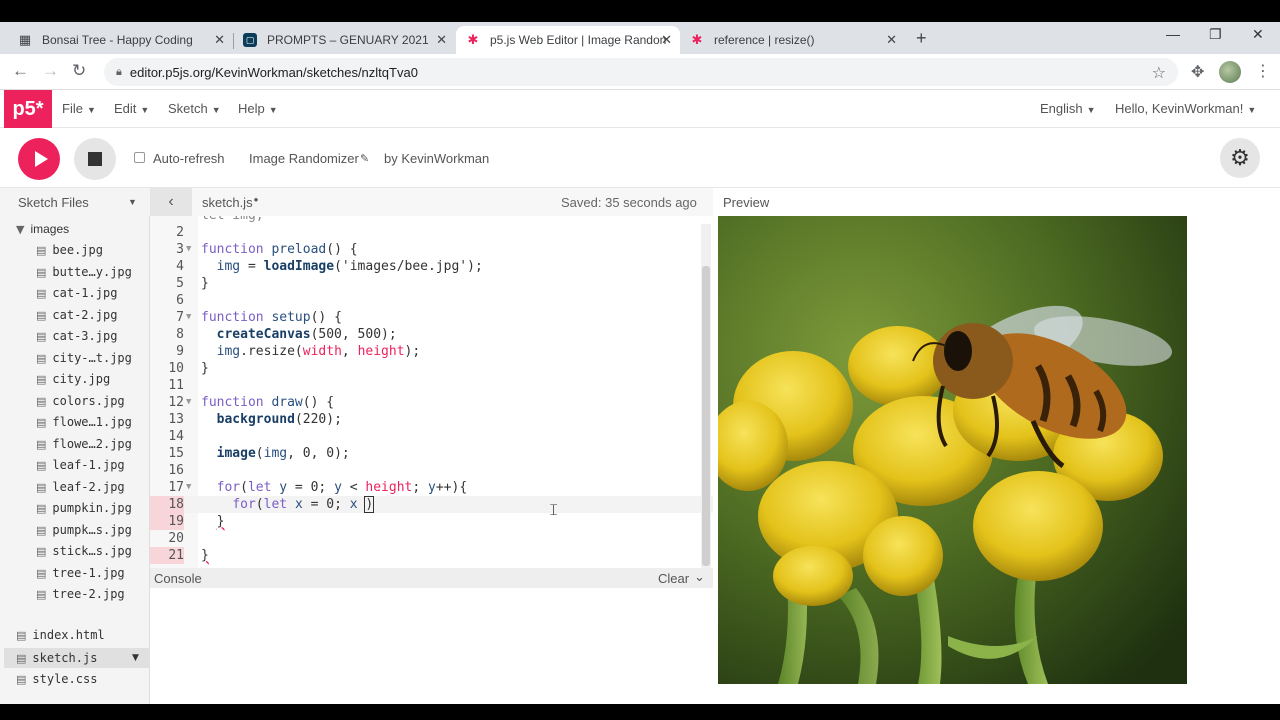 This screenshot has height=720, width=1280. I want to click on code-text: }, so click(205, 368).